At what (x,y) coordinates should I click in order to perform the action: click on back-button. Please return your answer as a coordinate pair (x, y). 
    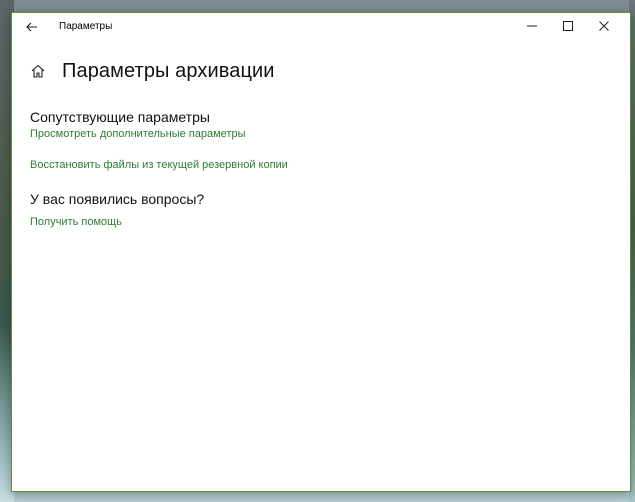
    Looking at the image, I should click on (32, 28).